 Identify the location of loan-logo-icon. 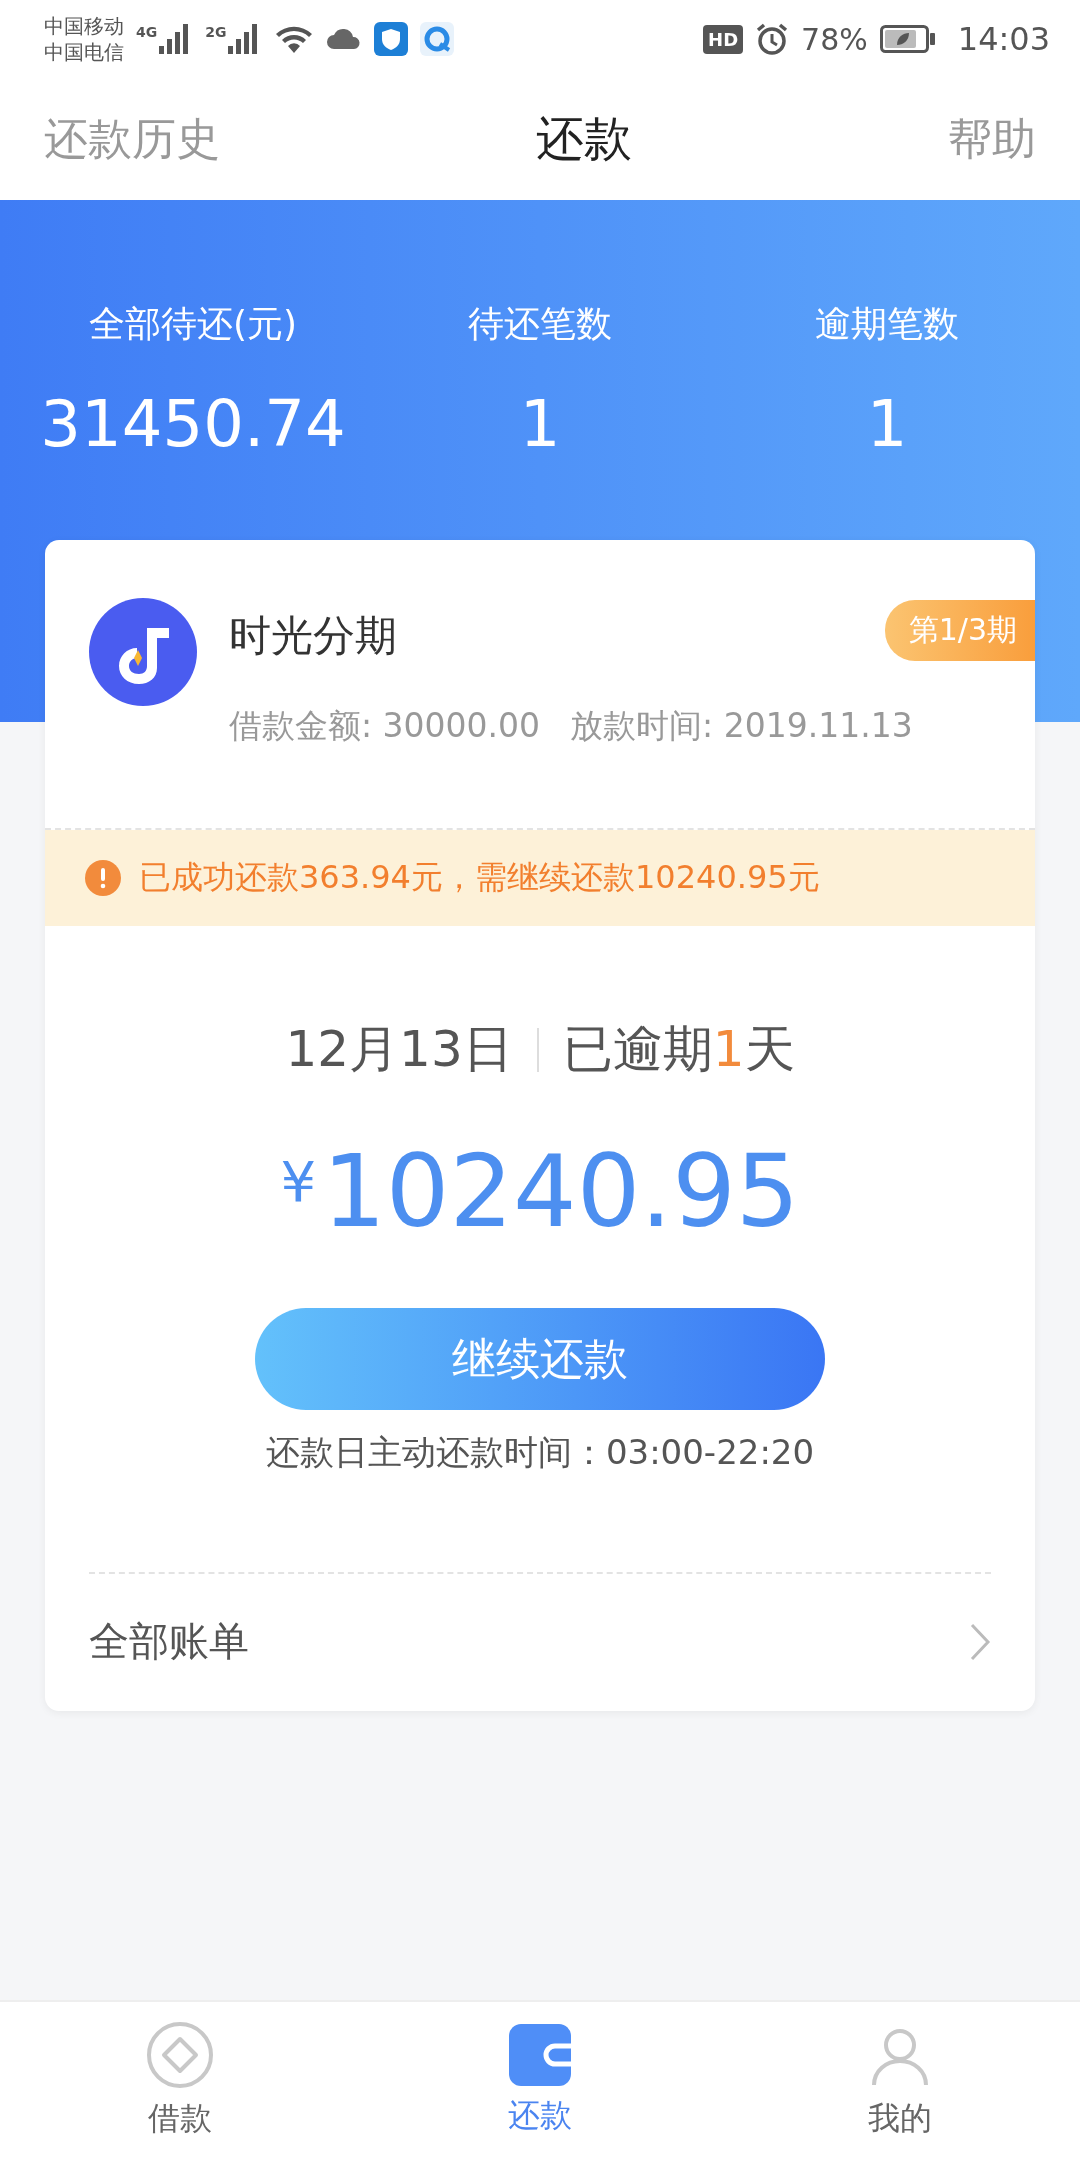
(143, 652).